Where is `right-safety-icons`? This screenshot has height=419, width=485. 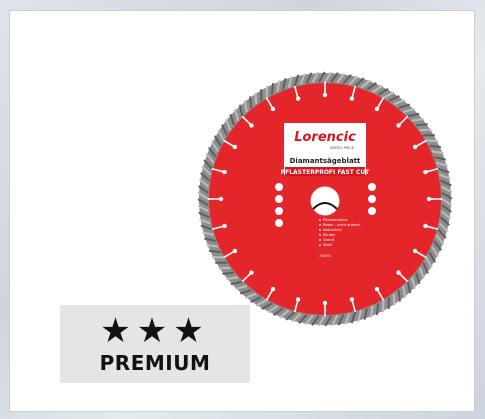 right-safety-icons is located at coordinates (372, 199).